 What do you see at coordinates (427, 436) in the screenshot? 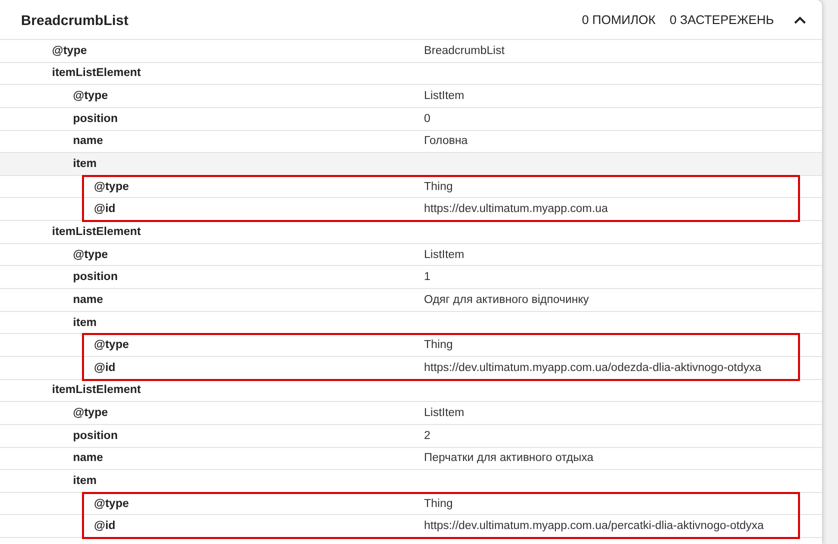
I see `property-value: 2` at bounding box center [427, 436].